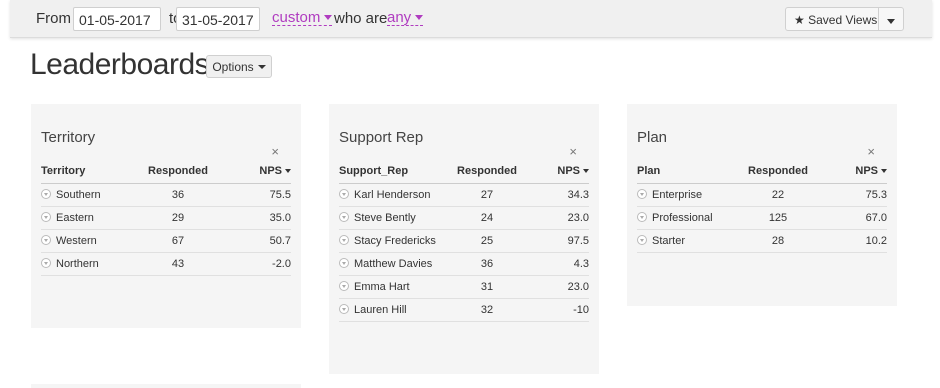 Image resolution: width=940 pixels, height=388 pixels. Describe the element at coordinates (257, 264) in the screenshot. I see `row-nps: -2.0` at that location.